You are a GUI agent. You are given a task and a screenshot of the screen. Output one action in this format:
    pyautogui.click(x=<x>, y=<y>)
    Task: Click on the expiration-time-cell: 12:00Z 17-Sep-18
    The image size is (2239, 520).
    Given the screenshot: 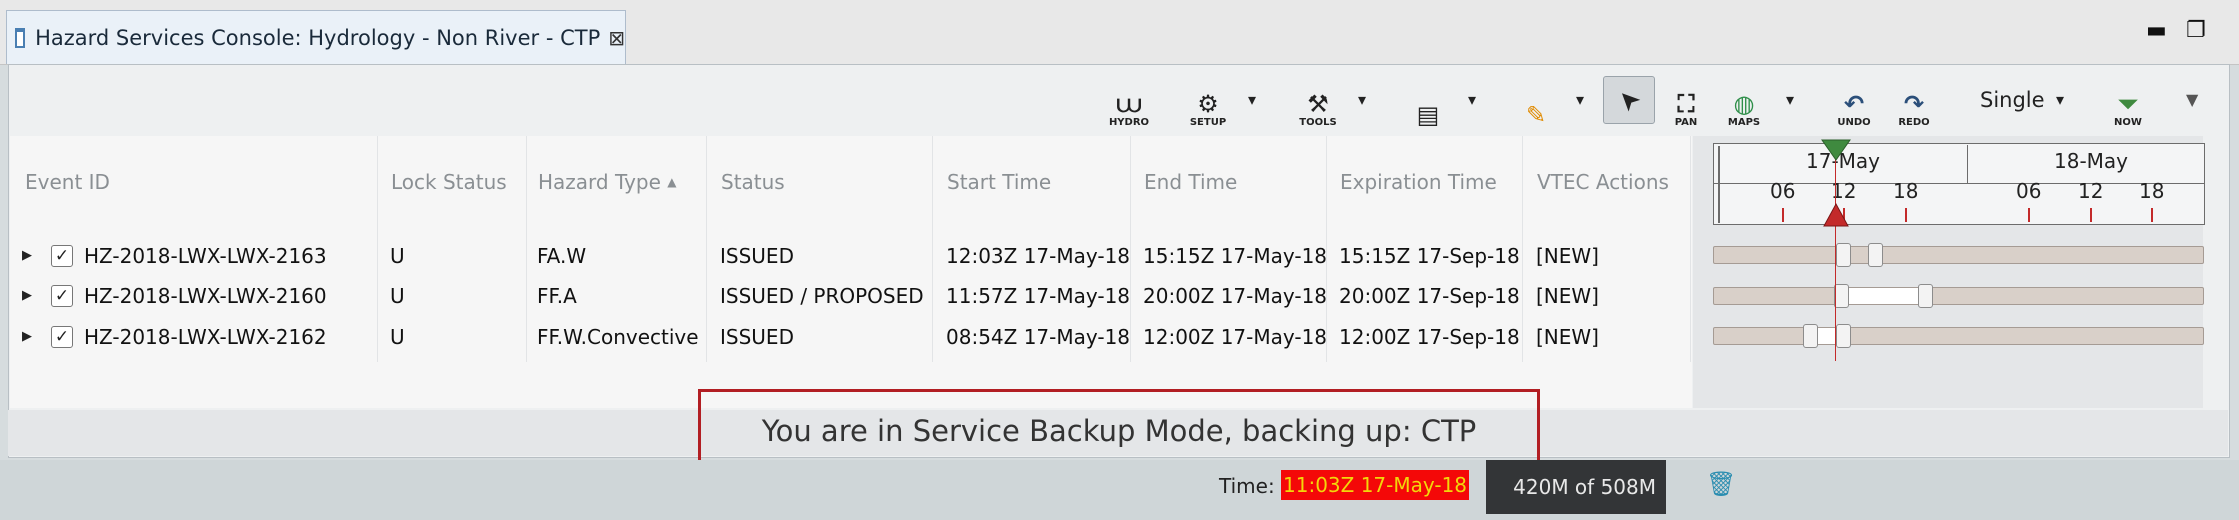 What is the action you would take?
    pyautogui.click(x=1429, y=337)
    